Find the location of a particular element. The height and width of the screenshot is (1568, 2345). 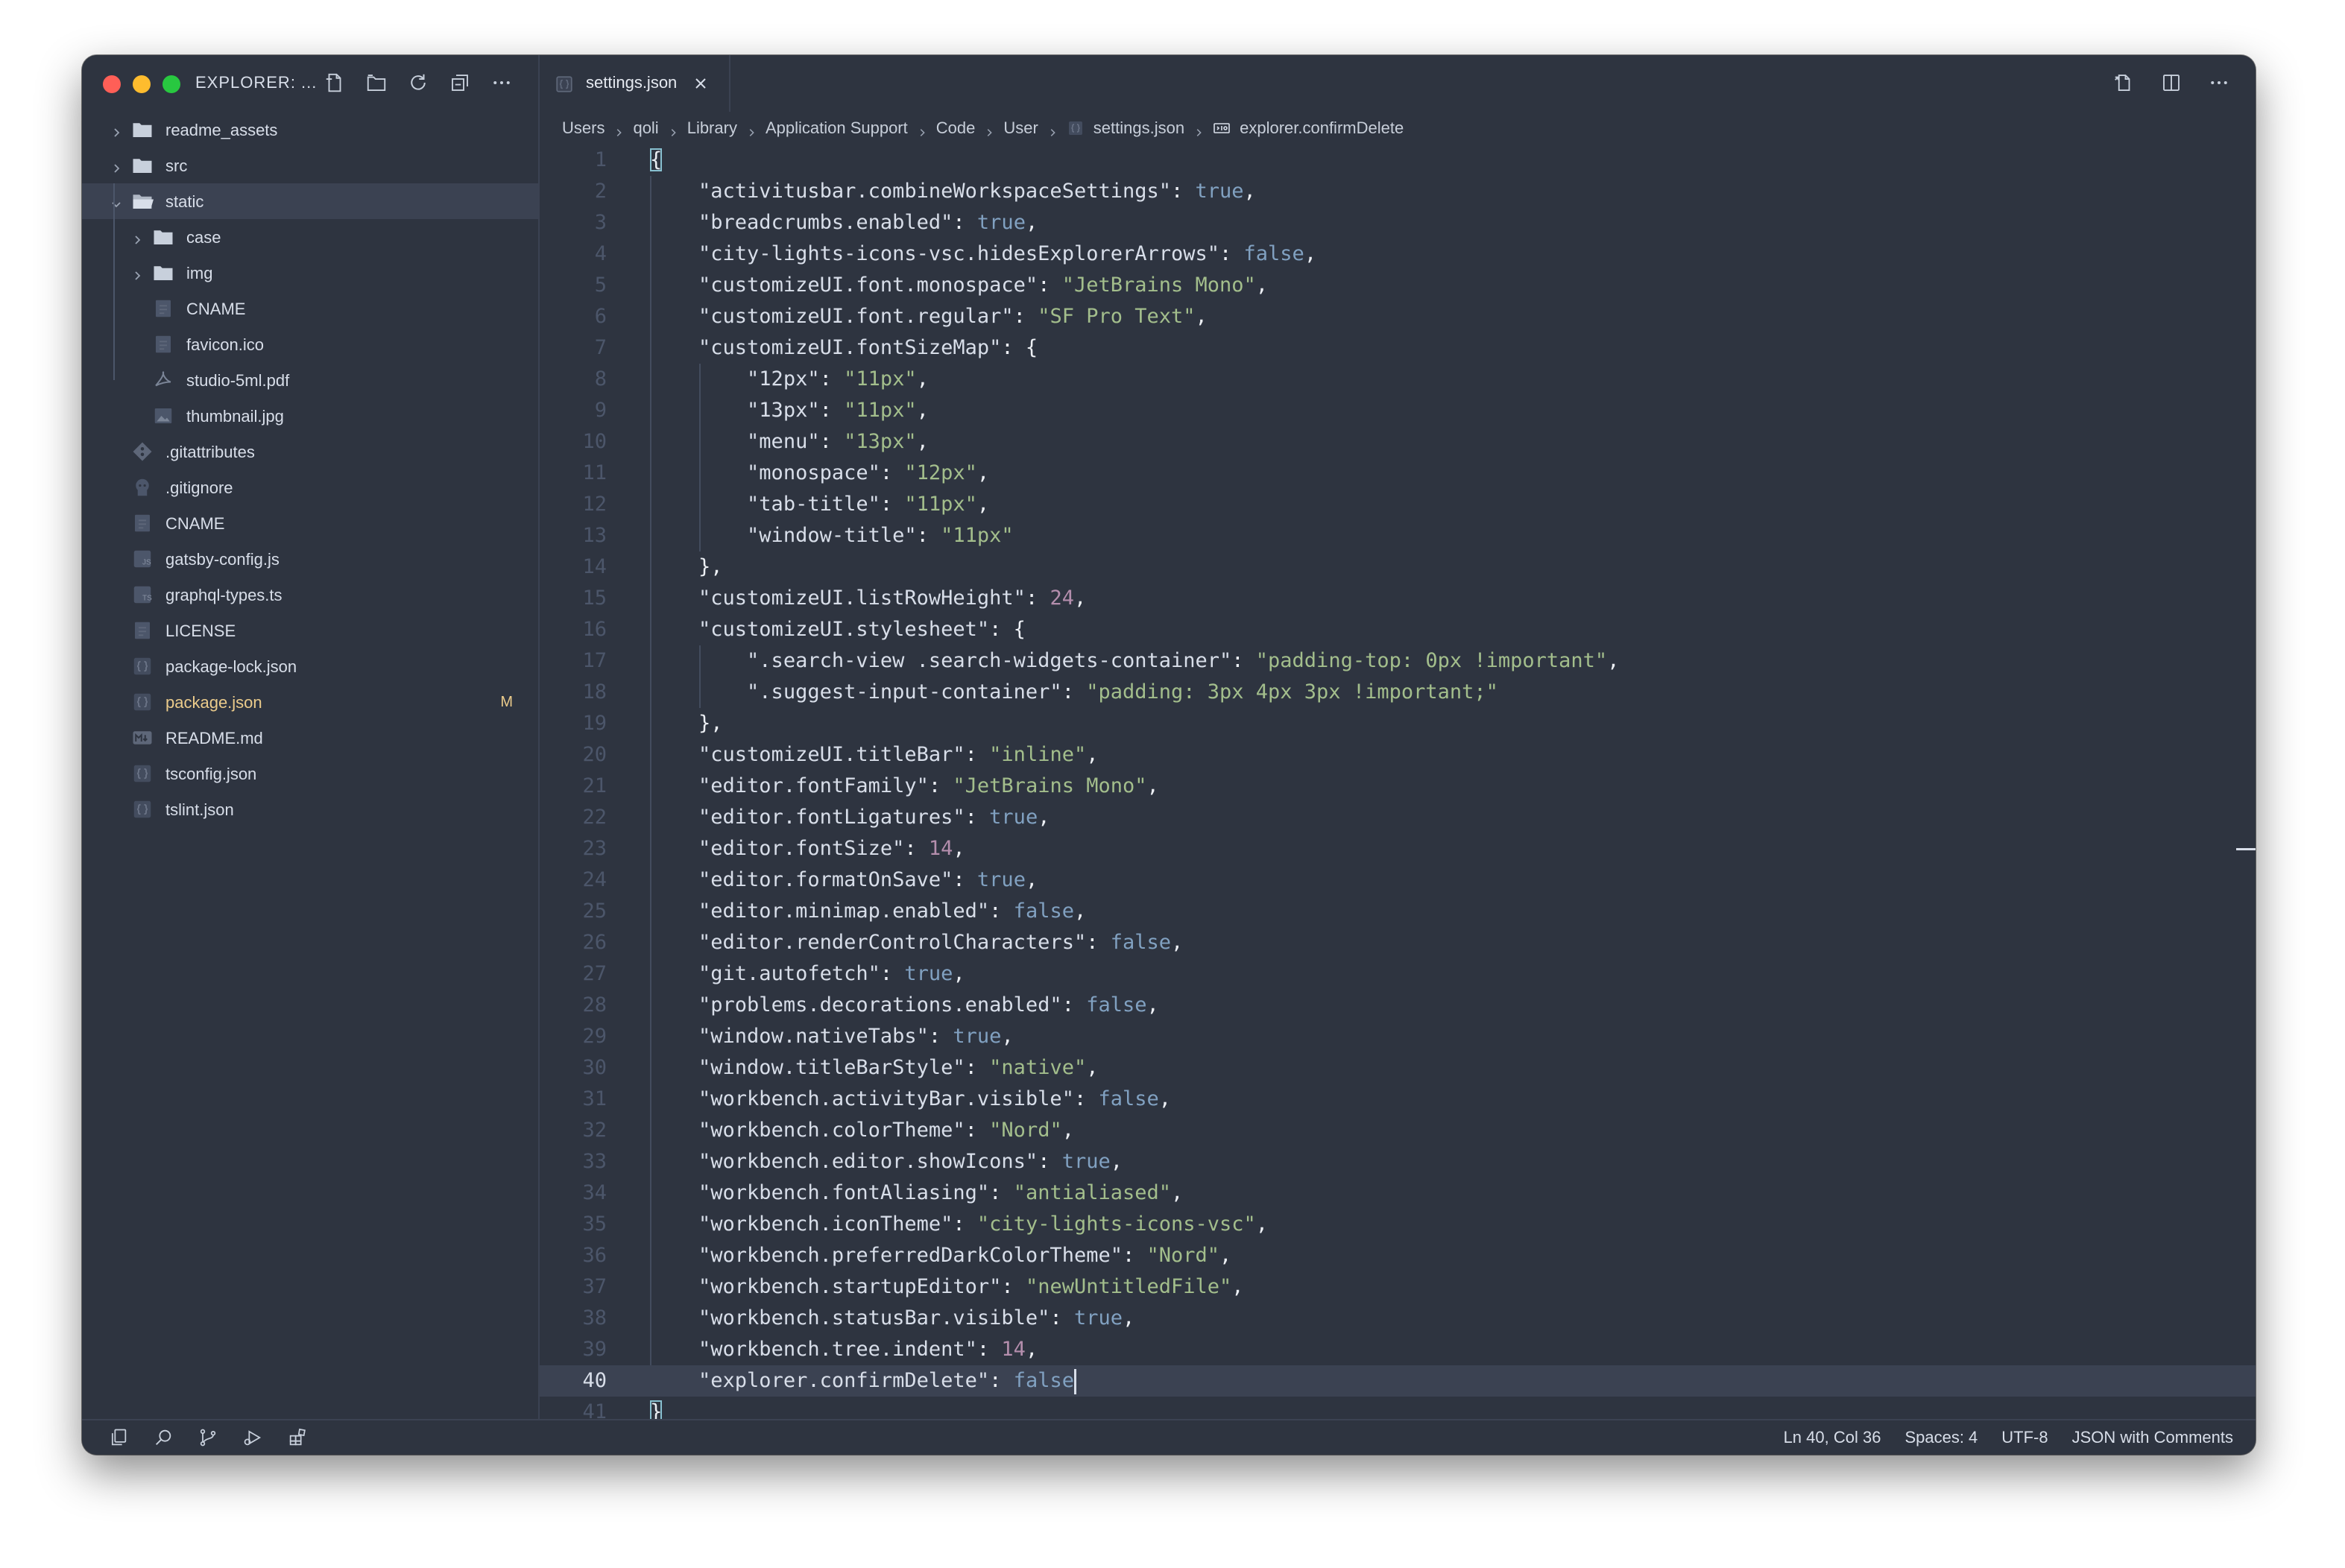

tree-file-tslint-json: tslint.json is located at coordinates (310, 809).